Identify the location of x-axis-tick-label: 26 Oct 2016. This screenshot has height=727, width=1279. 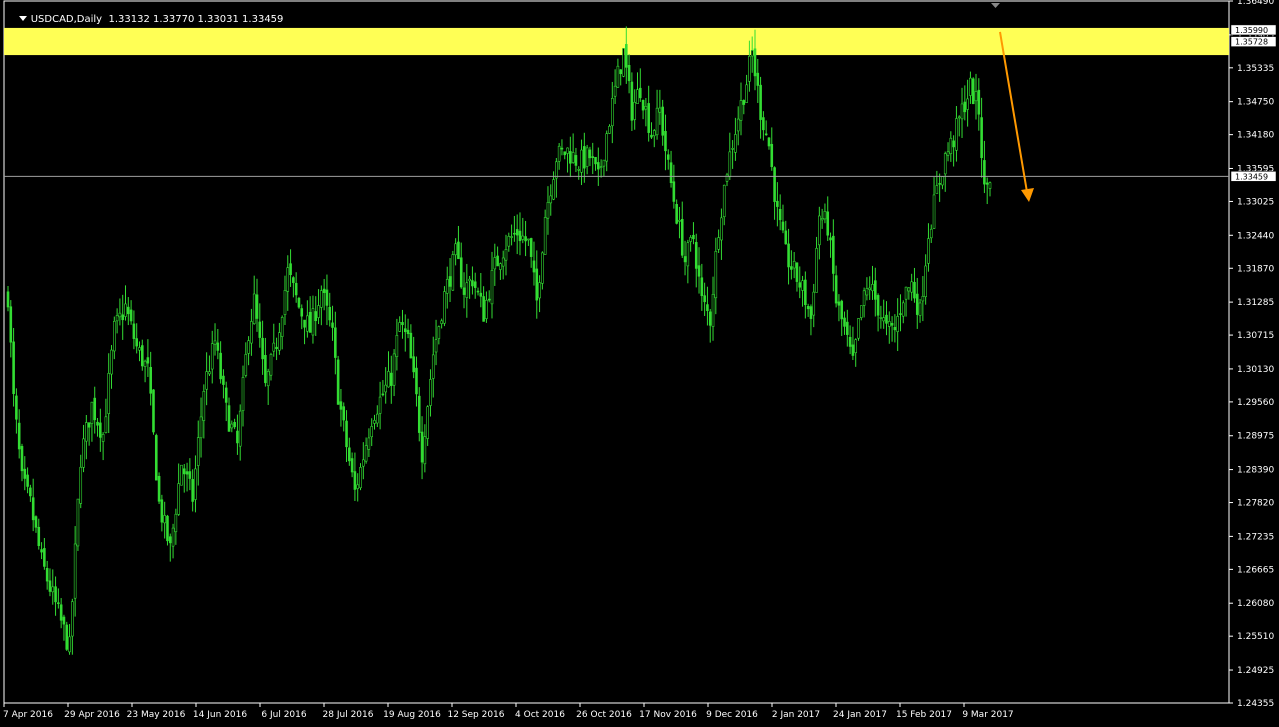
(604, 715).